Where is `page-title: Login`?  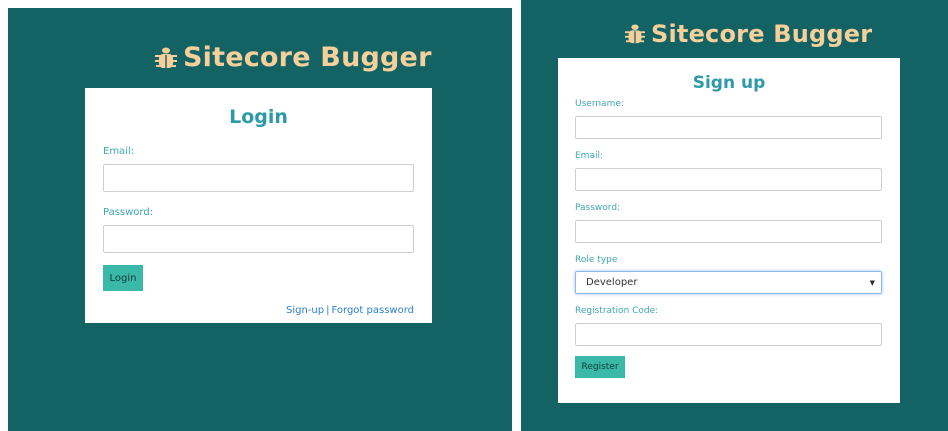 page-title: Login is located at coordinates (258, 117).